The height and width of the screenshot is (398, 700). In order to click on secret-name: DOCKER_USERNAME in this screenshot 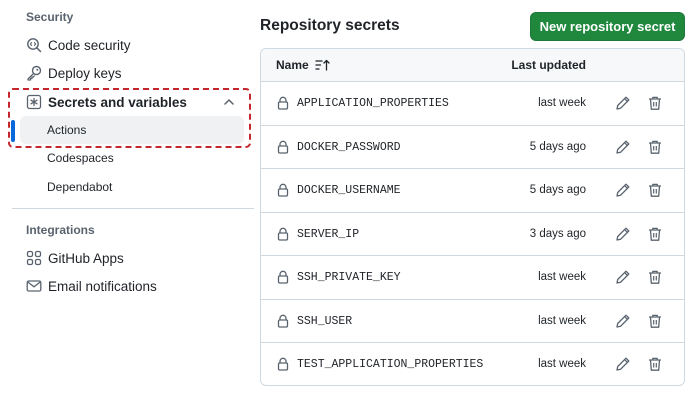, I will do `click(349, 190)`.